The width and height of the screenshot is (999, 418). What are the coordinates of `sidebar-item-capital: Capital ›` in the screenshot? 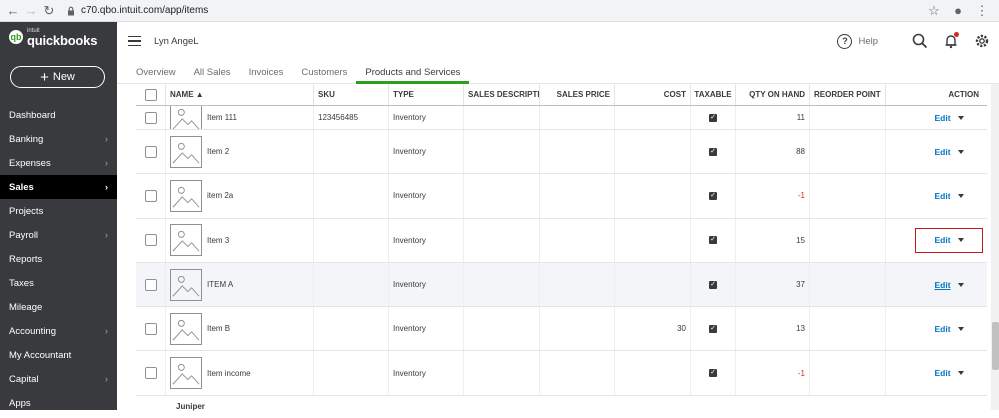 It's located at (58, 379).